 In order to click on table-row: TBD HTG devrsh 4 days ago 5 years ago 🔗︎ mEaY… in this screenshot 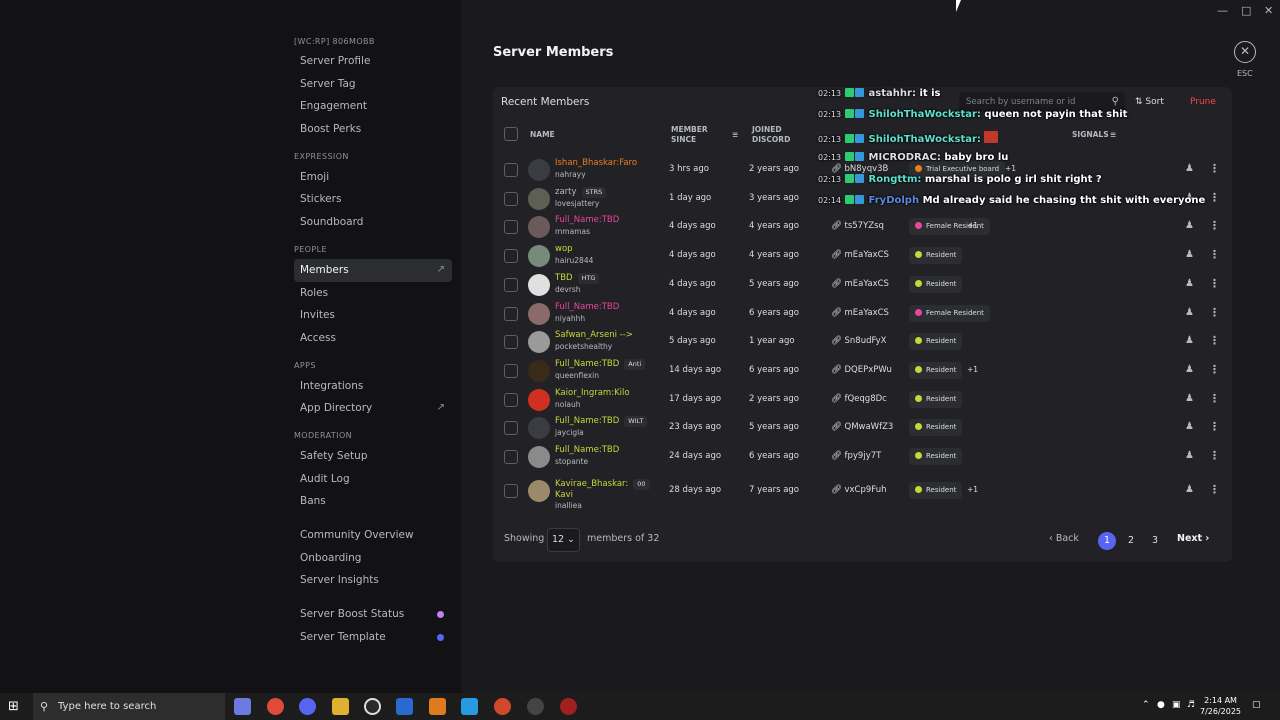, I will do `click(862, 285)`.